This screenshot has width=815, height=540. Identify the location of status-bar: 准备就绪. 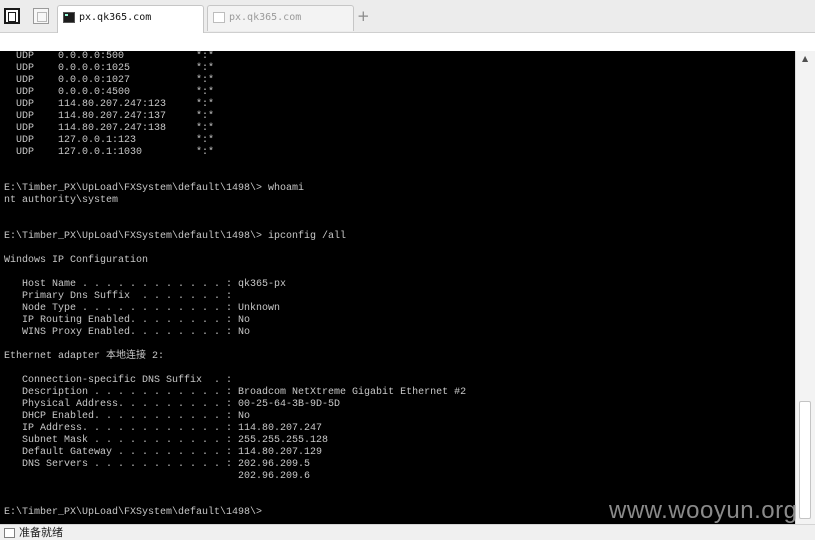
(407, 532).